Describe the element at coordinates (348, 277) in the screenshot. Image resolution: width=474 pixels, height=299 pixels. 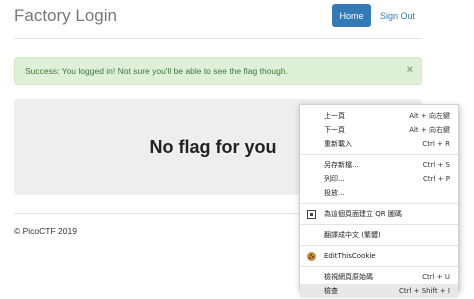
I see `menu-item-label: 檢視網頁原始碼` at that location.